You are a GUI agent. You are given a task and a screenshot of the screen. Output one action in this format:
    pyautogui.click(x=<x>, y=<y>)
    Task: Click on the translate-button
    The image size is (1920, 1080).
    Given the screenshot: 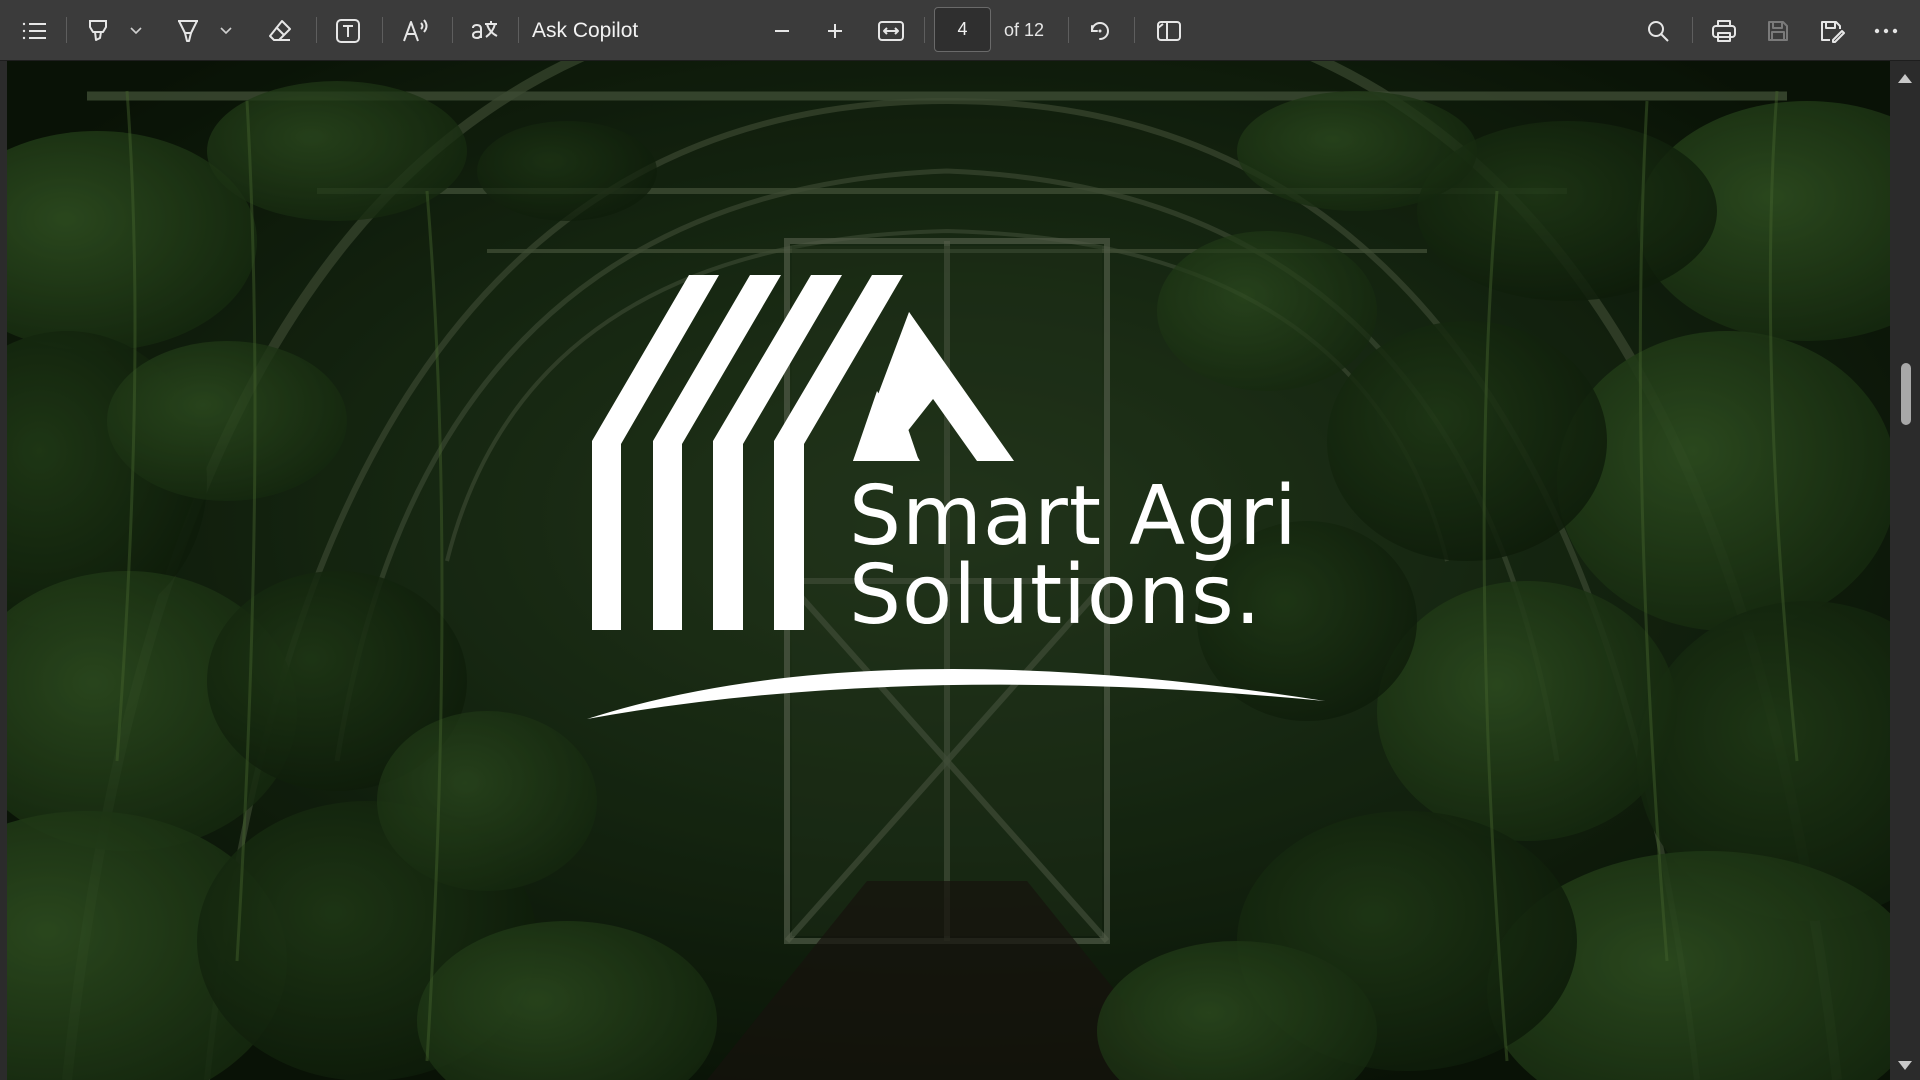 What is the action you would take?
    pyautogui.click(x=485, y=30)
    